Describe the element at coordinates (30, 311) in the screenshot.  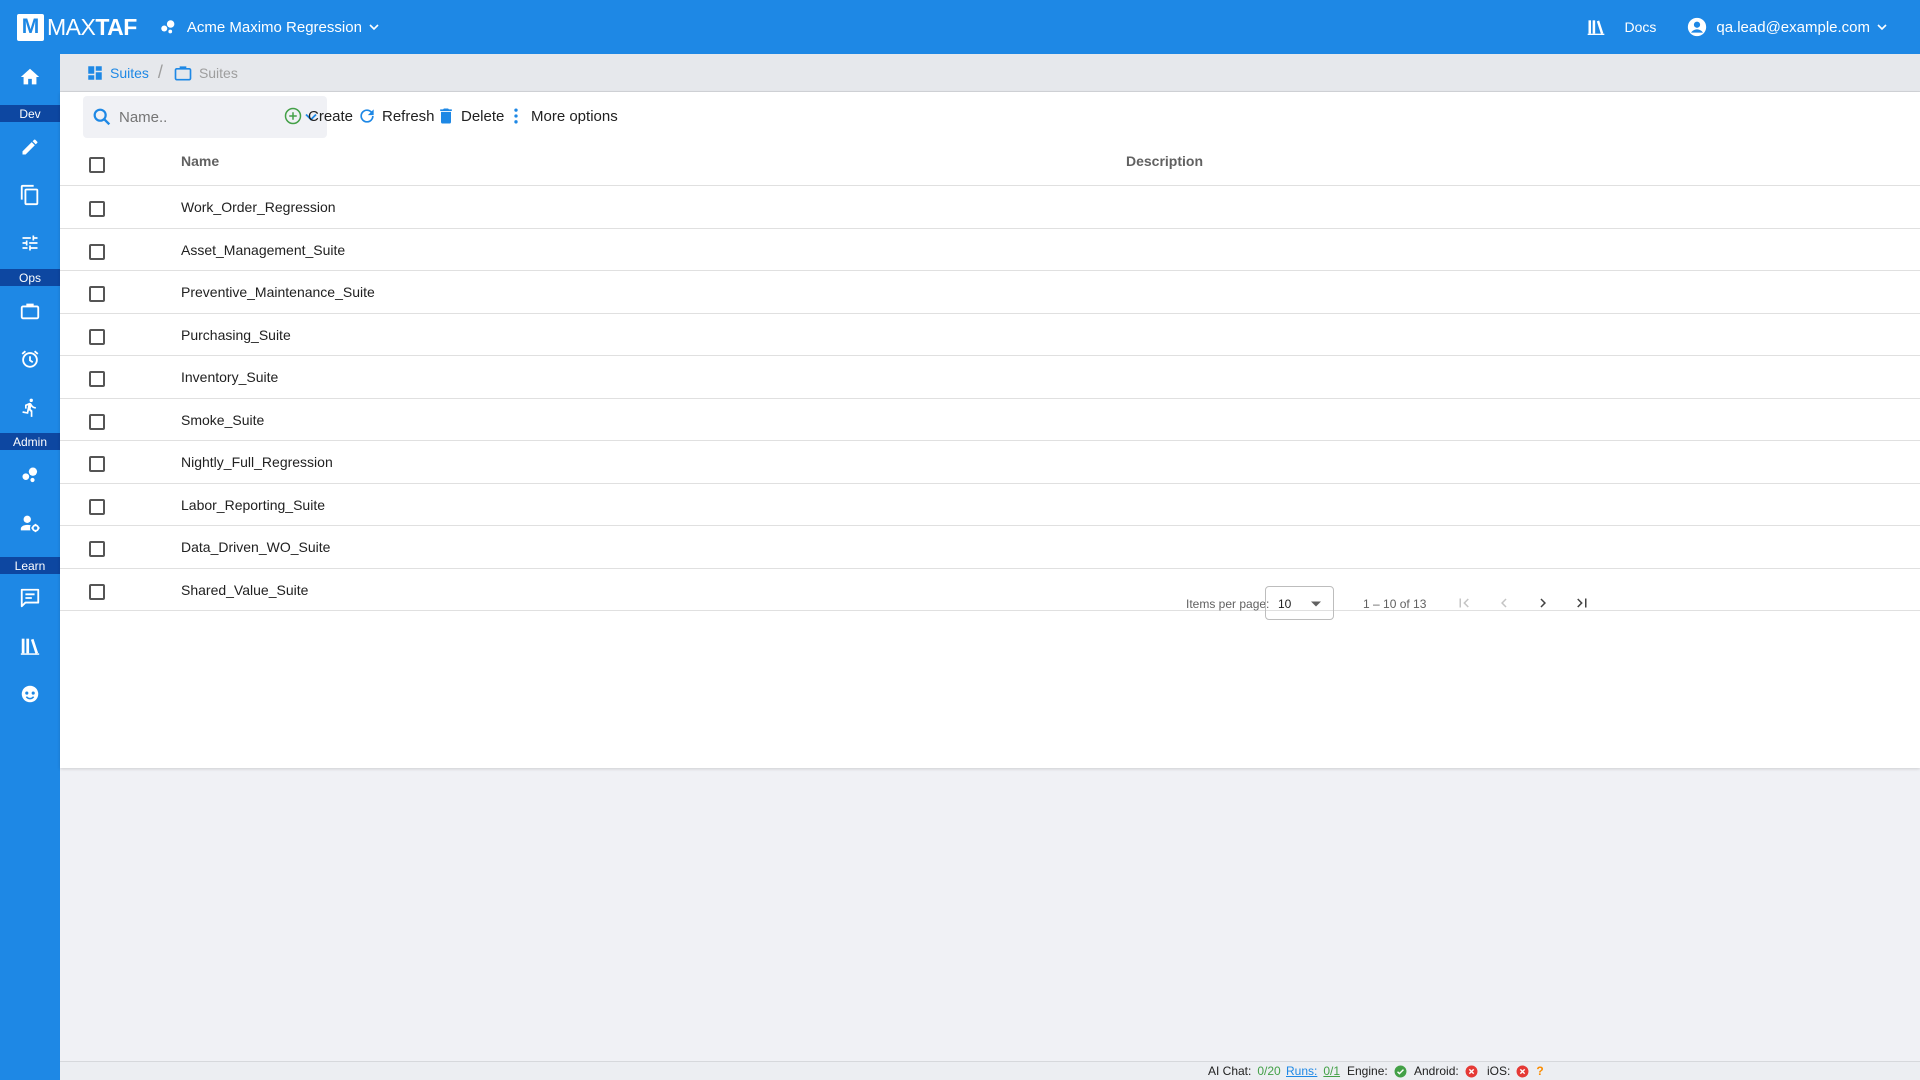
I see `sidebar-item-suites` at that location.